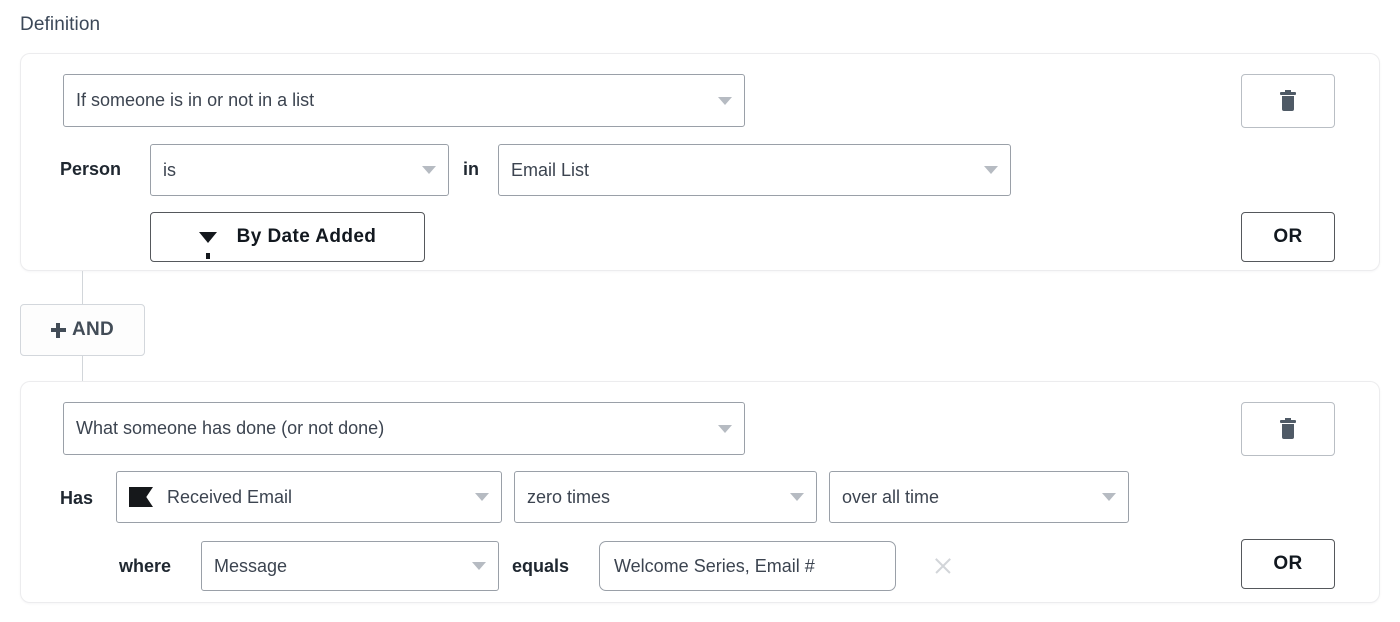 The width and height of the screenshot is (1400, 622). I want to click on close-icon, so click(943, 566).